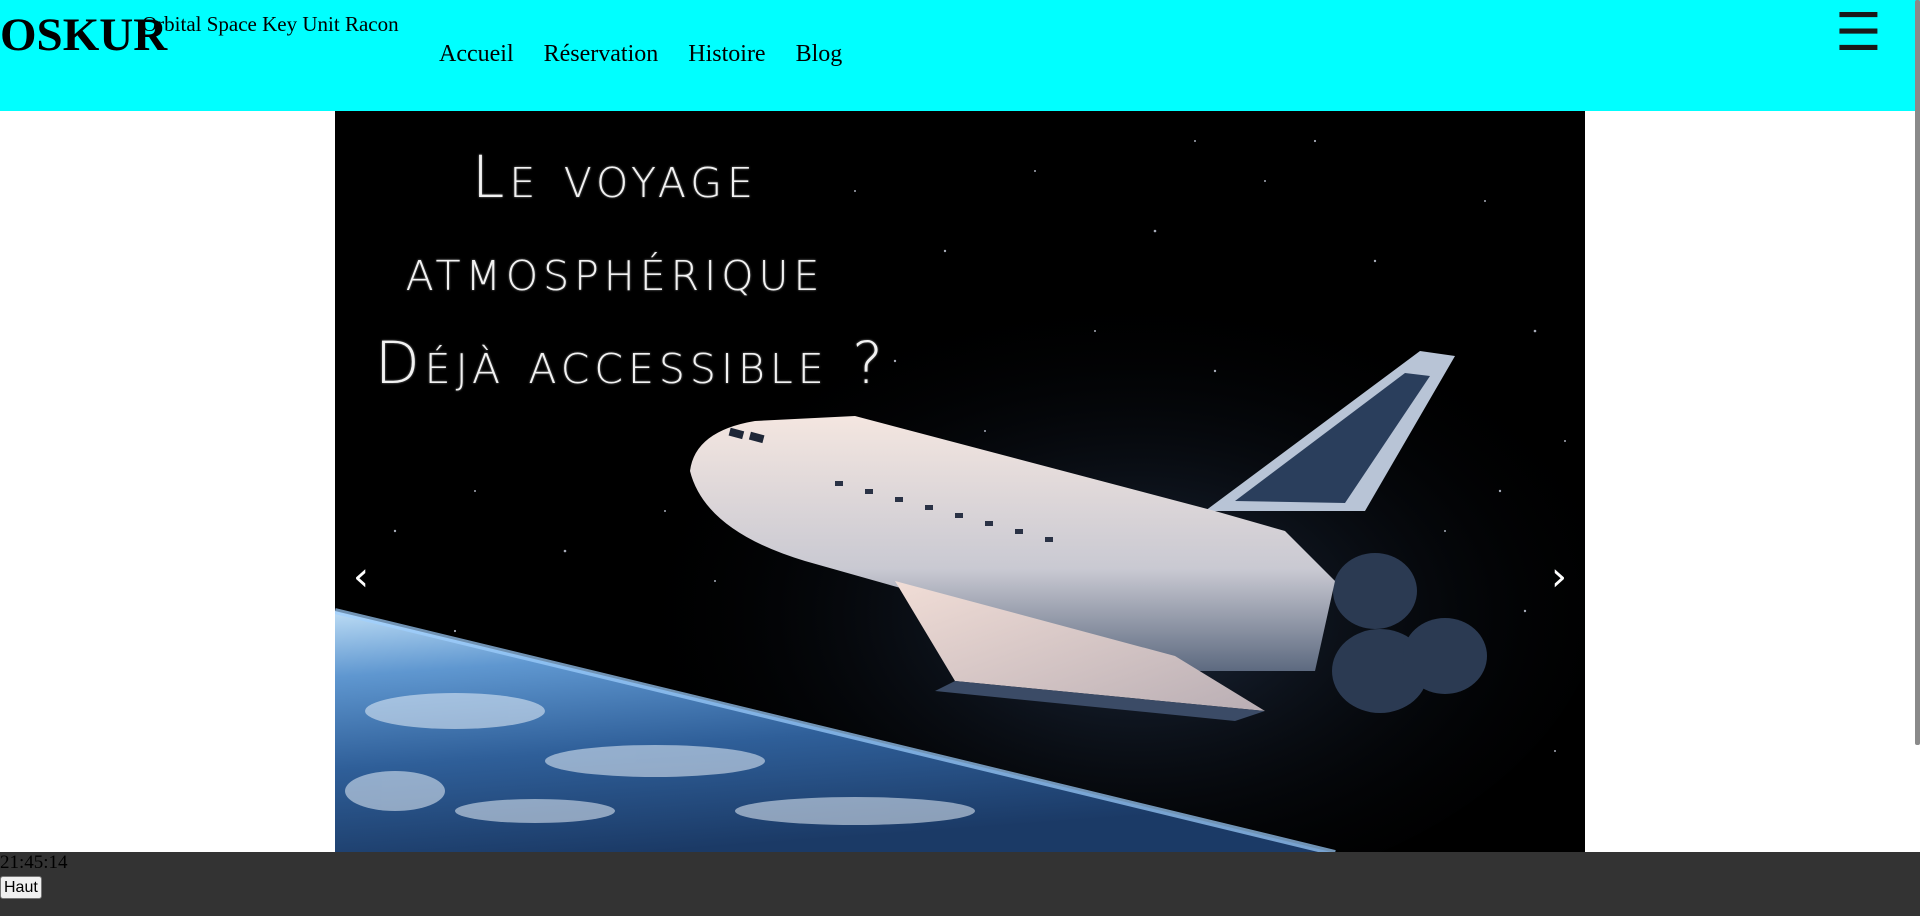  I want to click on footer-clock: 21:45:14, so click(34, 862).